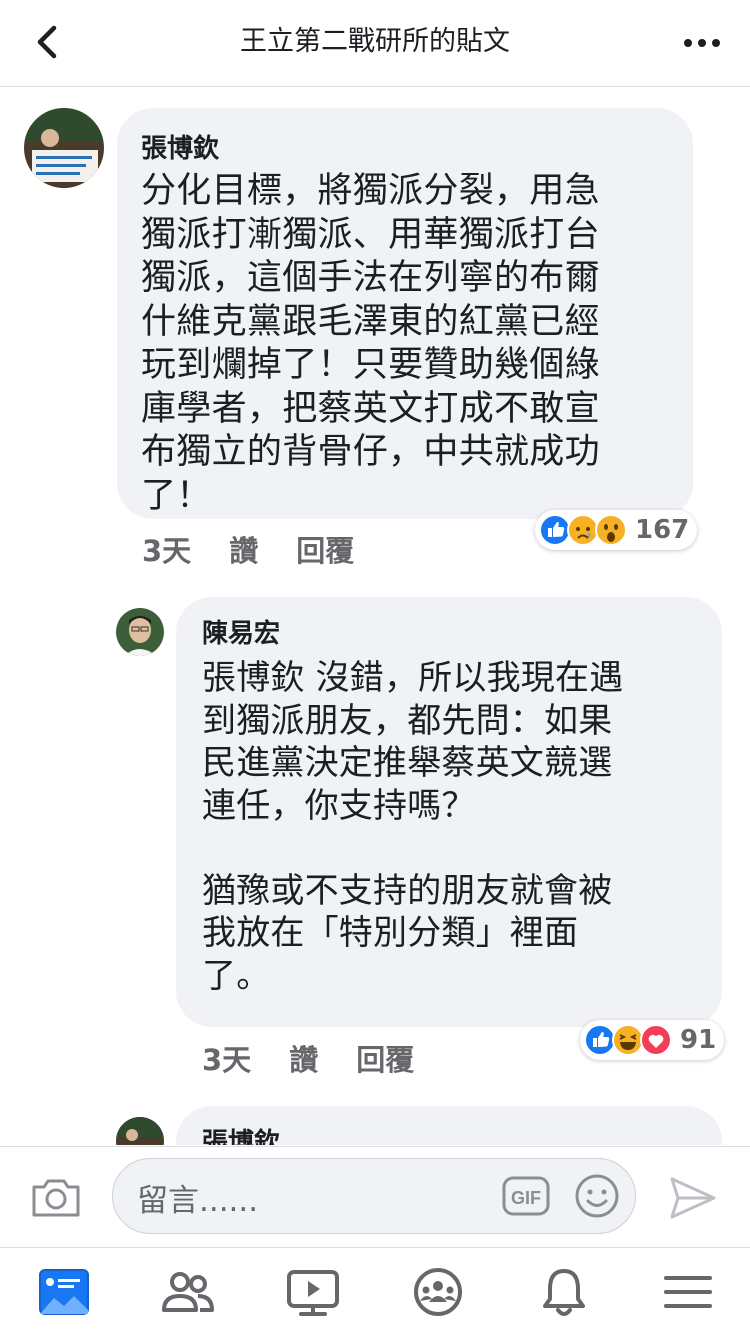 The width and height of the screenshot is (750, 1335). Describe the element at coordinates (693, 1198) in the screenshot. I see `send-icon` at that location.